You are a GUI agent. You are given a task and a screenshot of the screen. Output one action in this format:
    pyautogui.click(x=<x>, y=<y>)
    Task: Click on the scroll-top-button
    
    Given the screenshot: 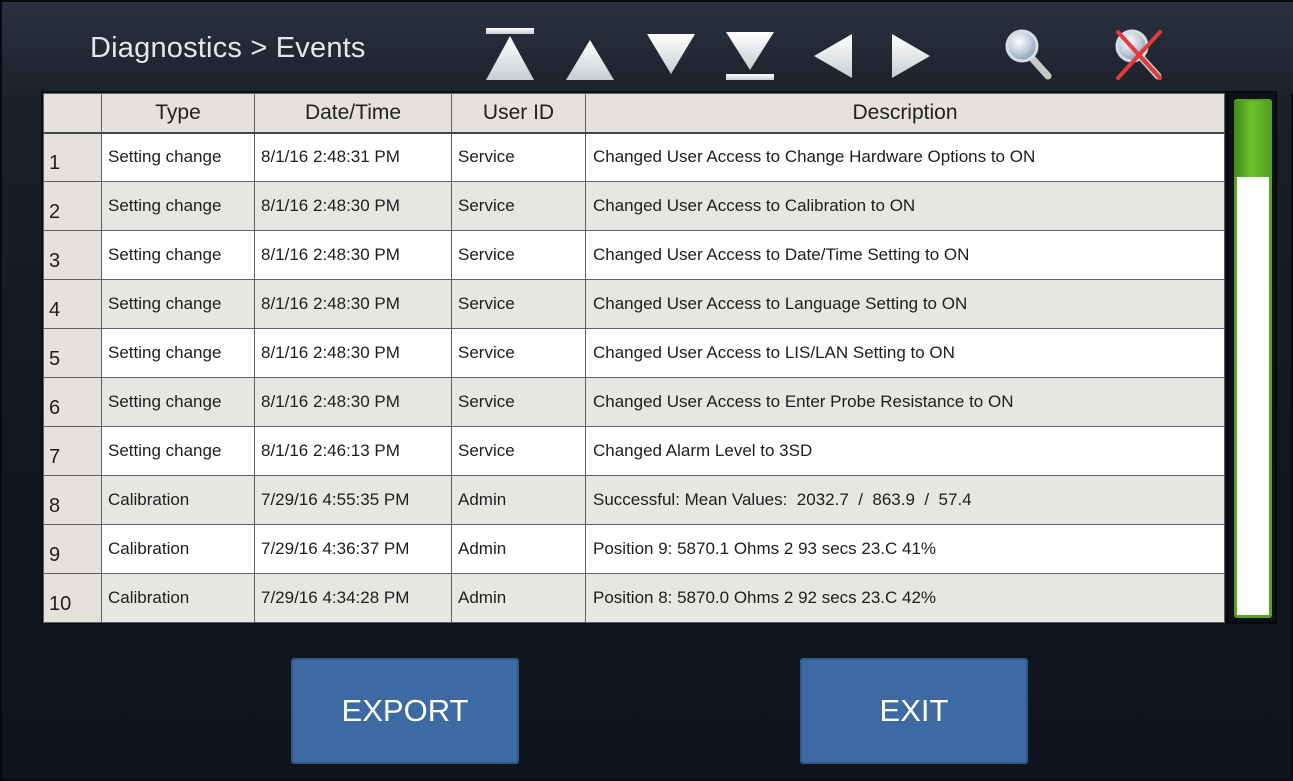 What is the action you would take?
    pyautogui.click(x=510, y=54)
    